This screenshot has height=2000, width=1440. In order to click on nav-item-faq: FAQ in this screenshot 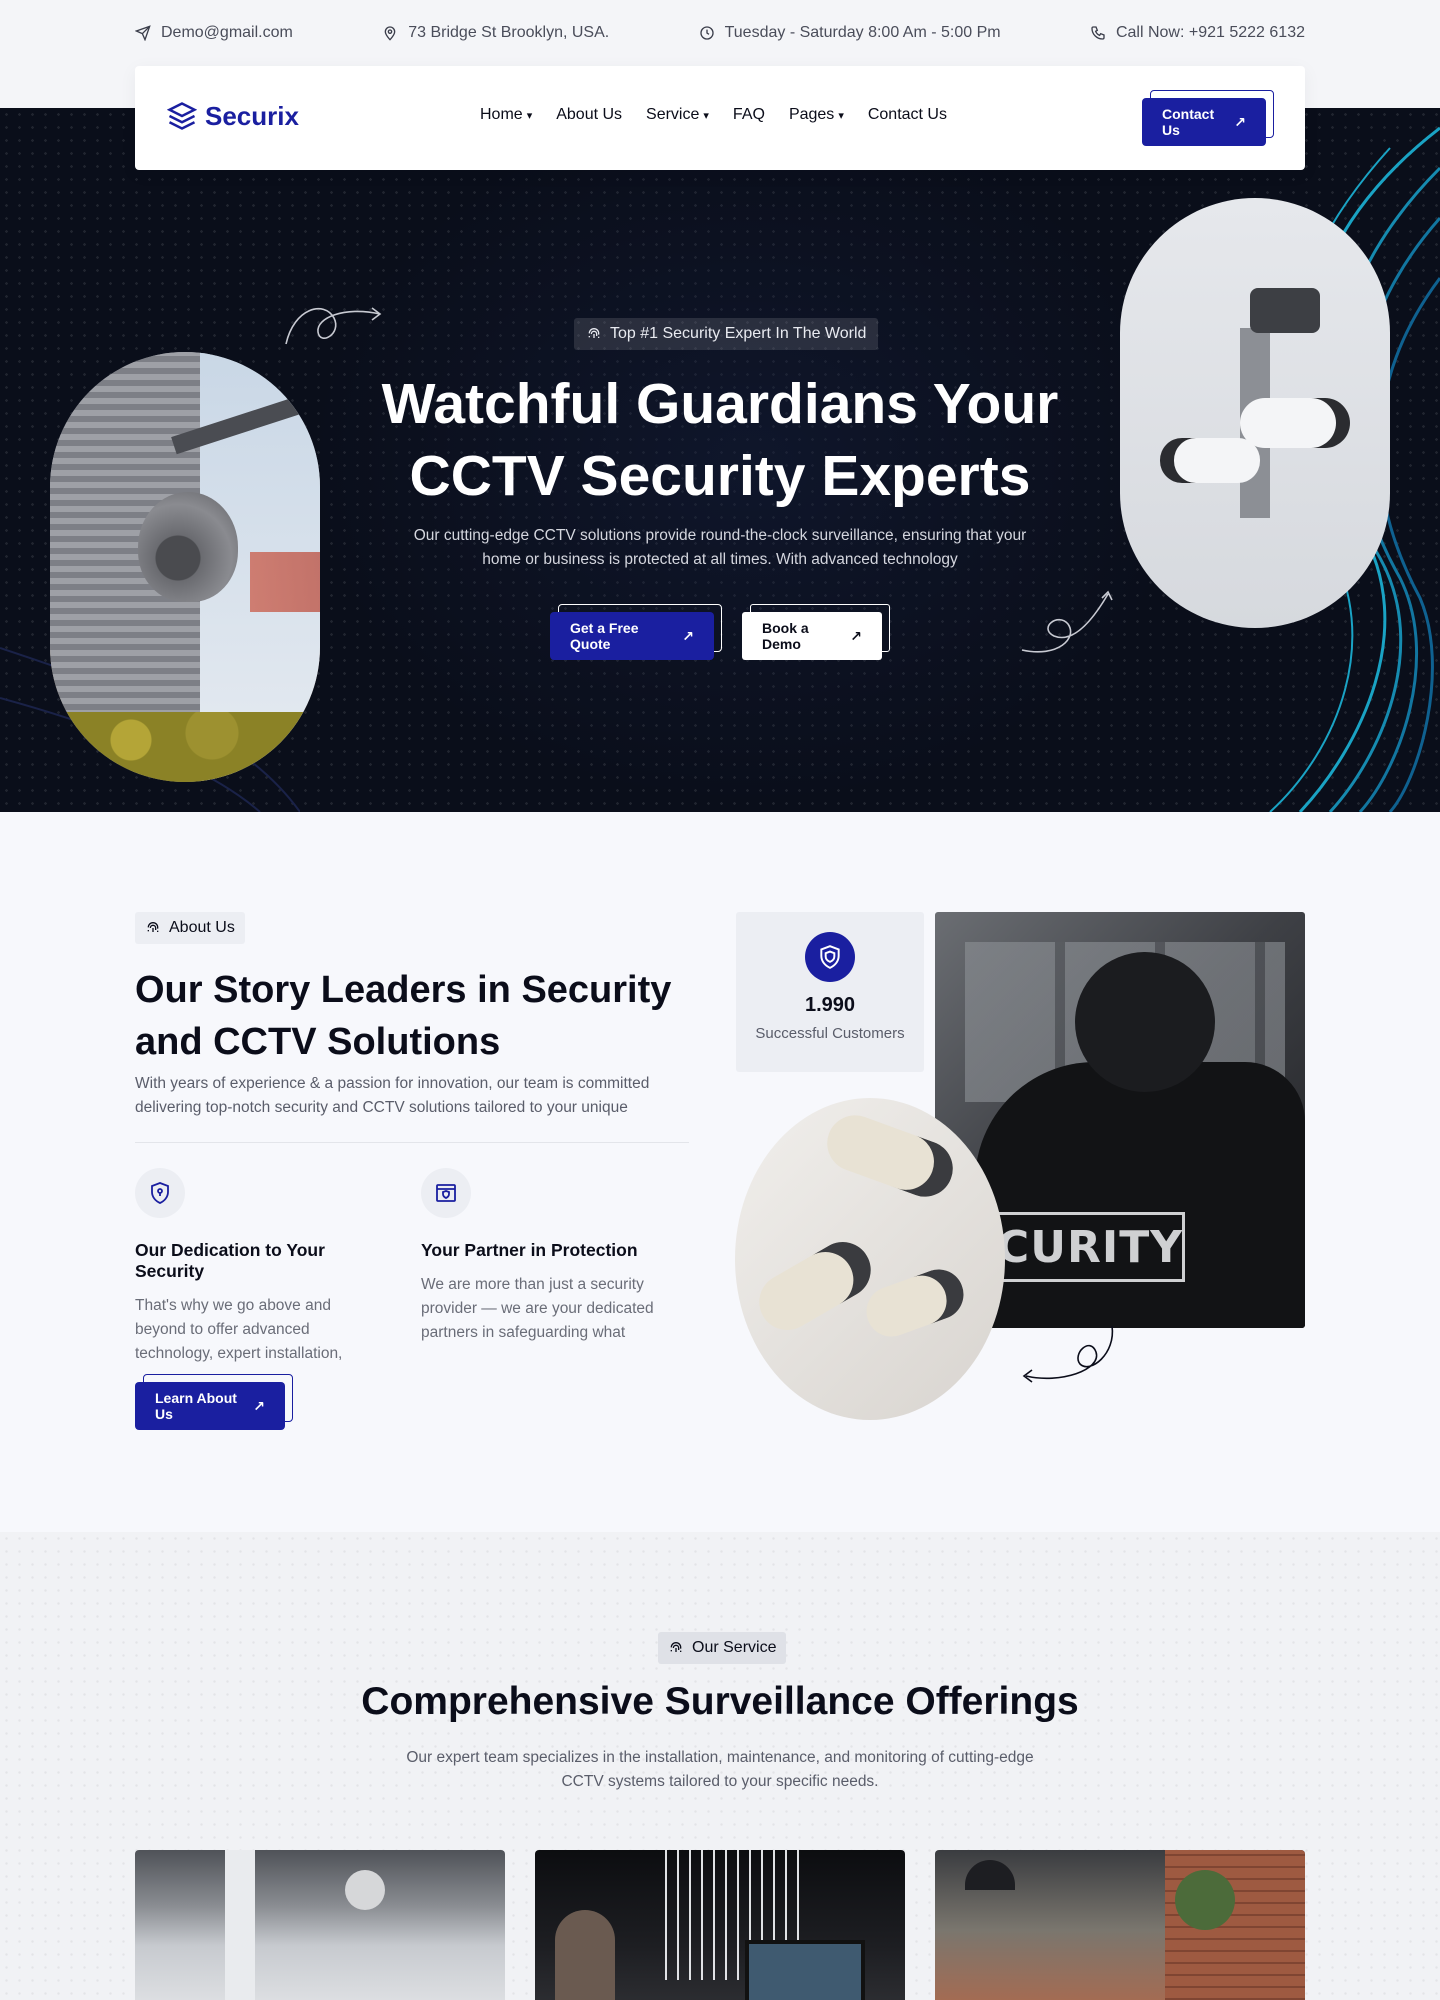, I will do `click(749, 115)`.